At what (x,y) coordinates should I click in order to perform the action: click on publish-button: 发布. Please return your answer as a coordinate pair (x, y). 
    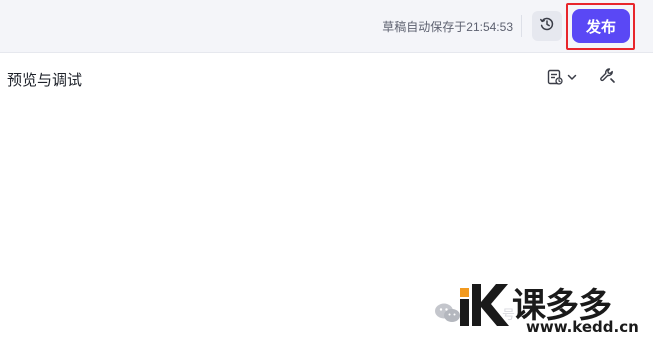
    Looking at the image, I should click on (601, 26).